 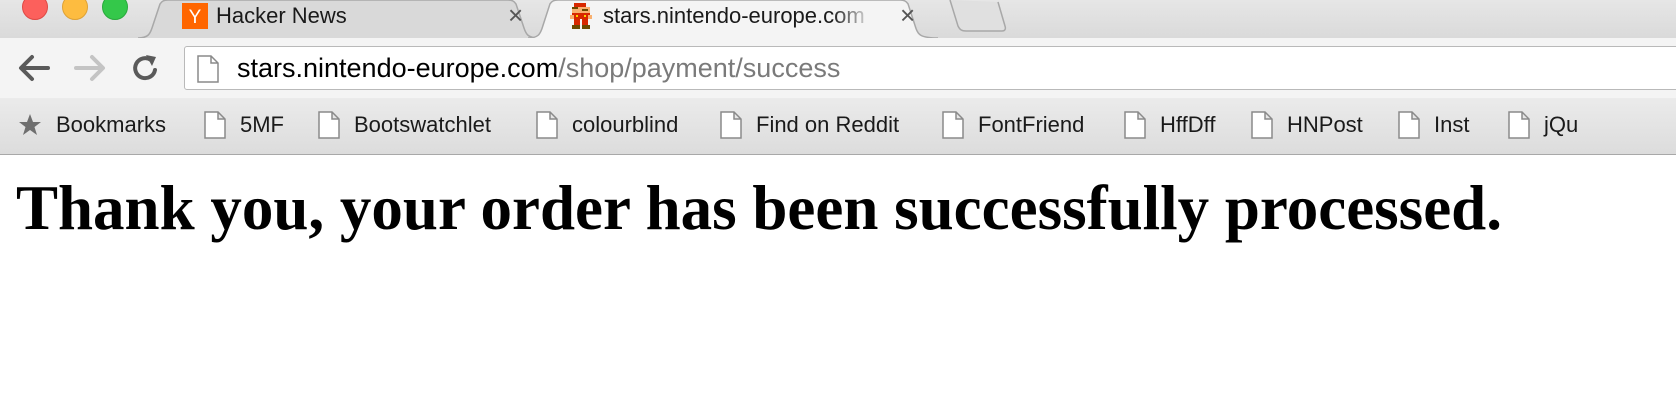 I want to click on svg-text: Y, so click(x=195, y=17).